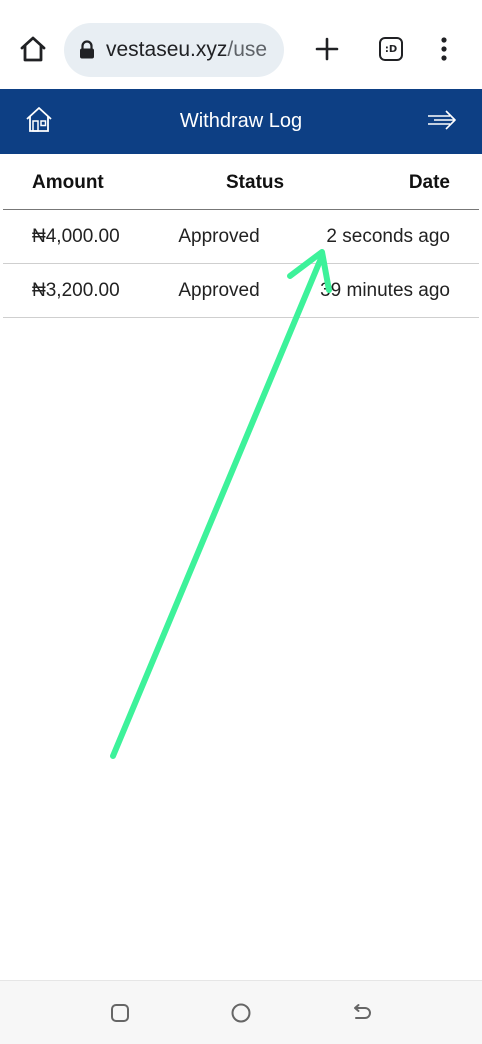  I want to click on plus-icon, so click(327, 49).